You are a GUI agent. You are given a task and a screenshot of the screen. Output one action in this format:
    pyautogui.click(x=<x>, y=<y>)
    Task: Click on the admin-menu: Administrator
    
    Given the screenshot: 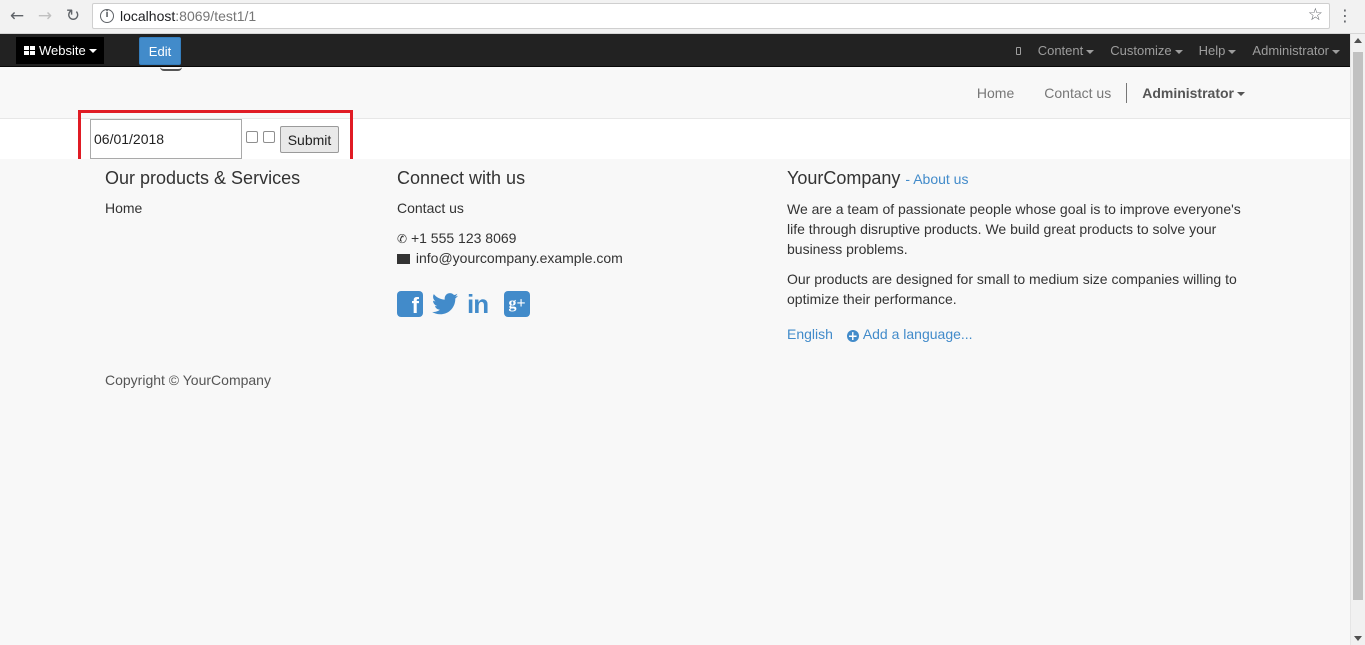 What is the action you would take?
    pyautogui.click(x=1296, y=50)
    